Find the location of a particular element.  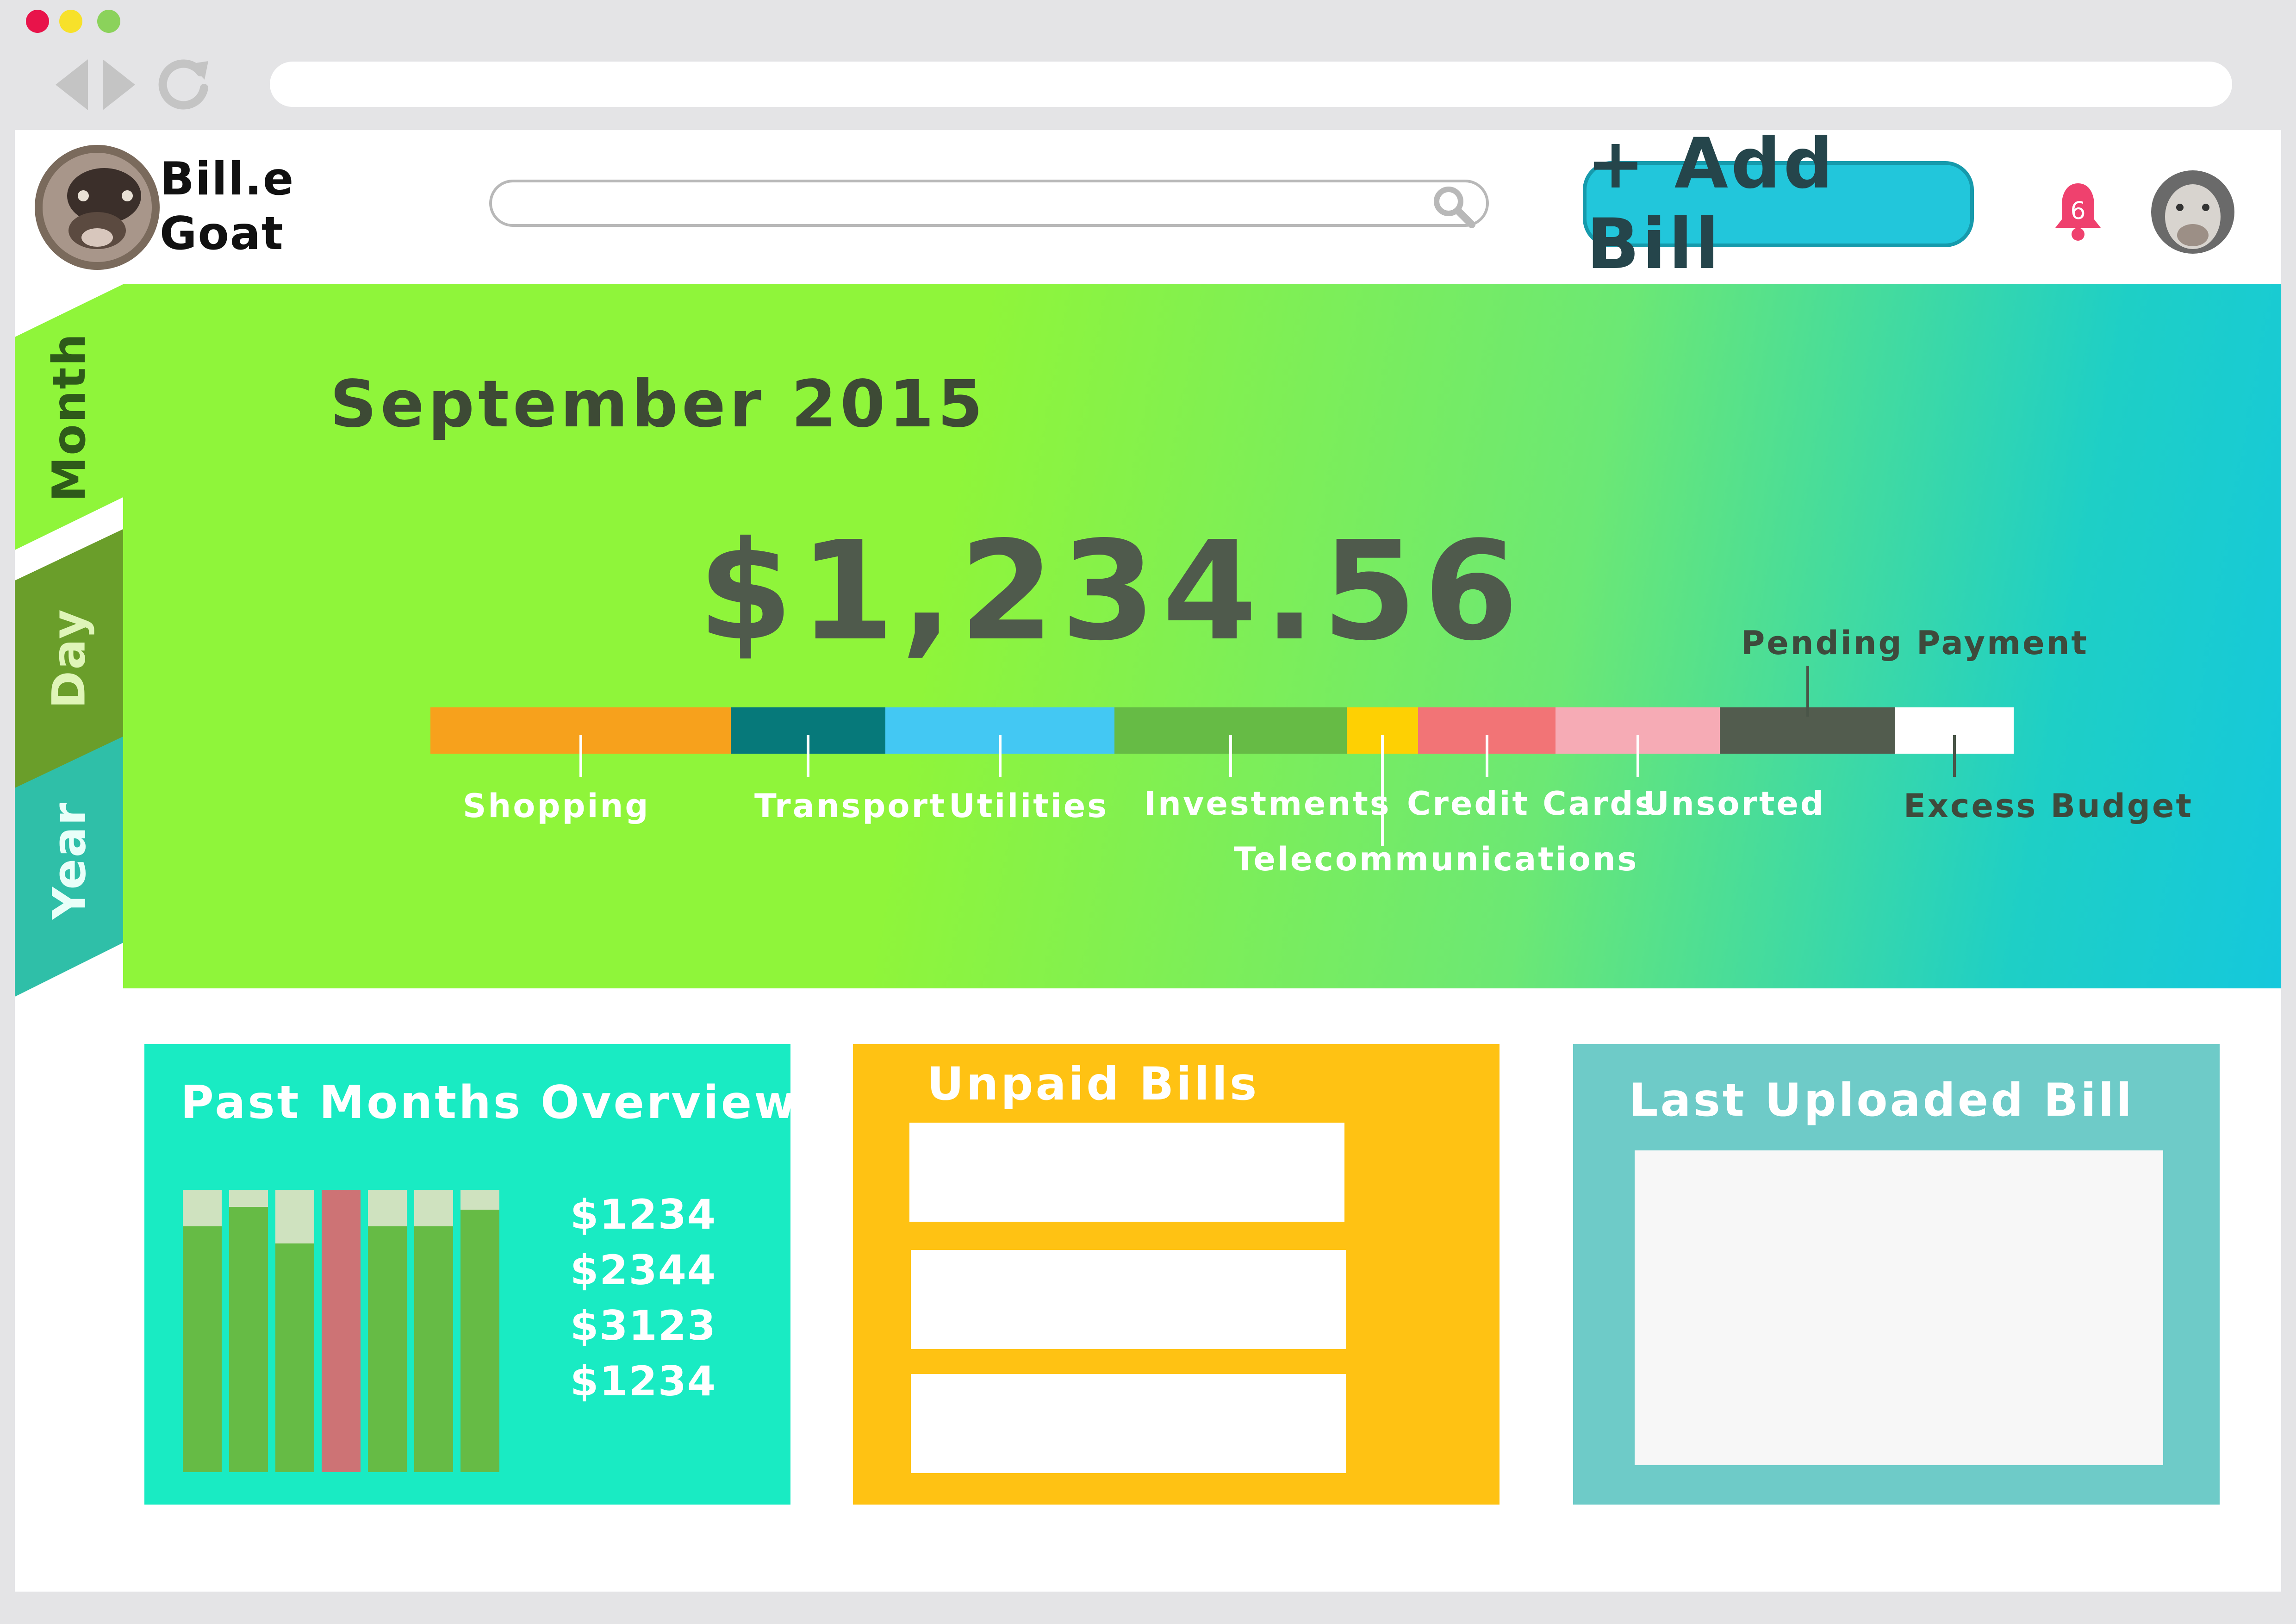

last-uploaded-bill-preview is located at coordinates (1899, 1307).